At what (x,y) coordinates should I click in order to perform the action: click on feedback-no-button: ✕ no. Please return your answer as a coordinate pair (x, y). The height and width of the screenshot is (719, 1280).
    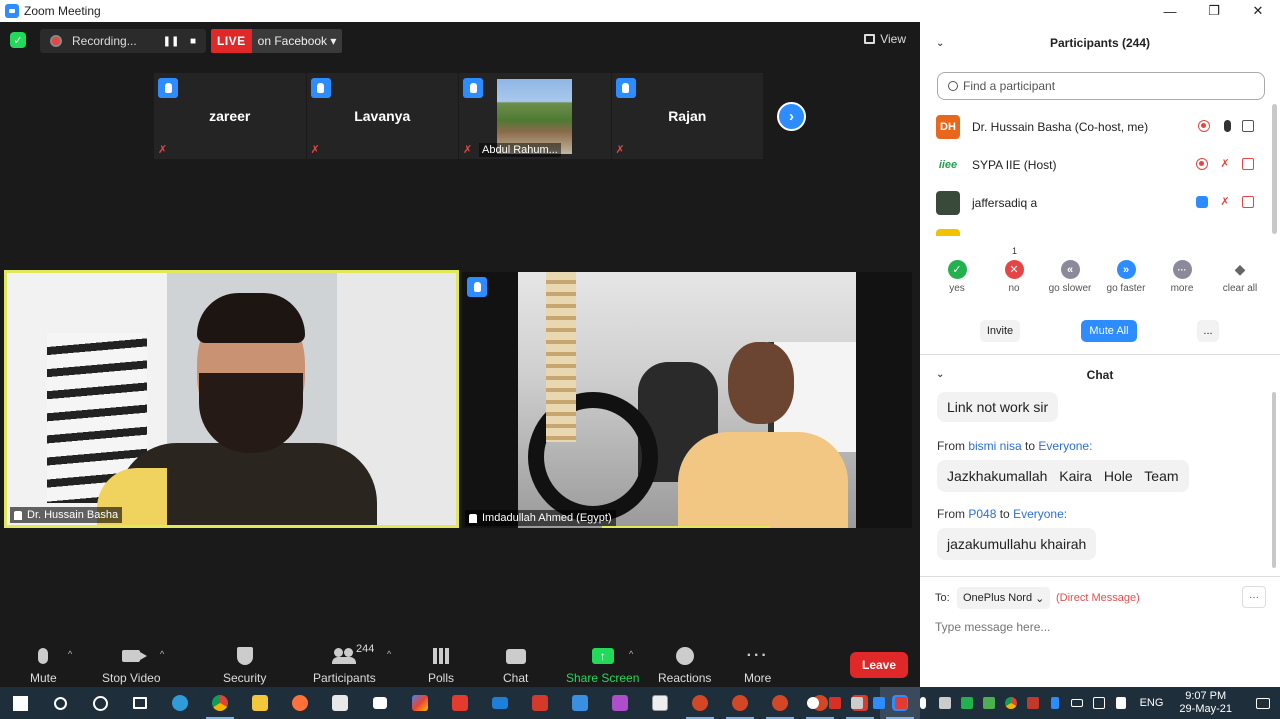
    Looking at the image, I should click on (1014, 277).